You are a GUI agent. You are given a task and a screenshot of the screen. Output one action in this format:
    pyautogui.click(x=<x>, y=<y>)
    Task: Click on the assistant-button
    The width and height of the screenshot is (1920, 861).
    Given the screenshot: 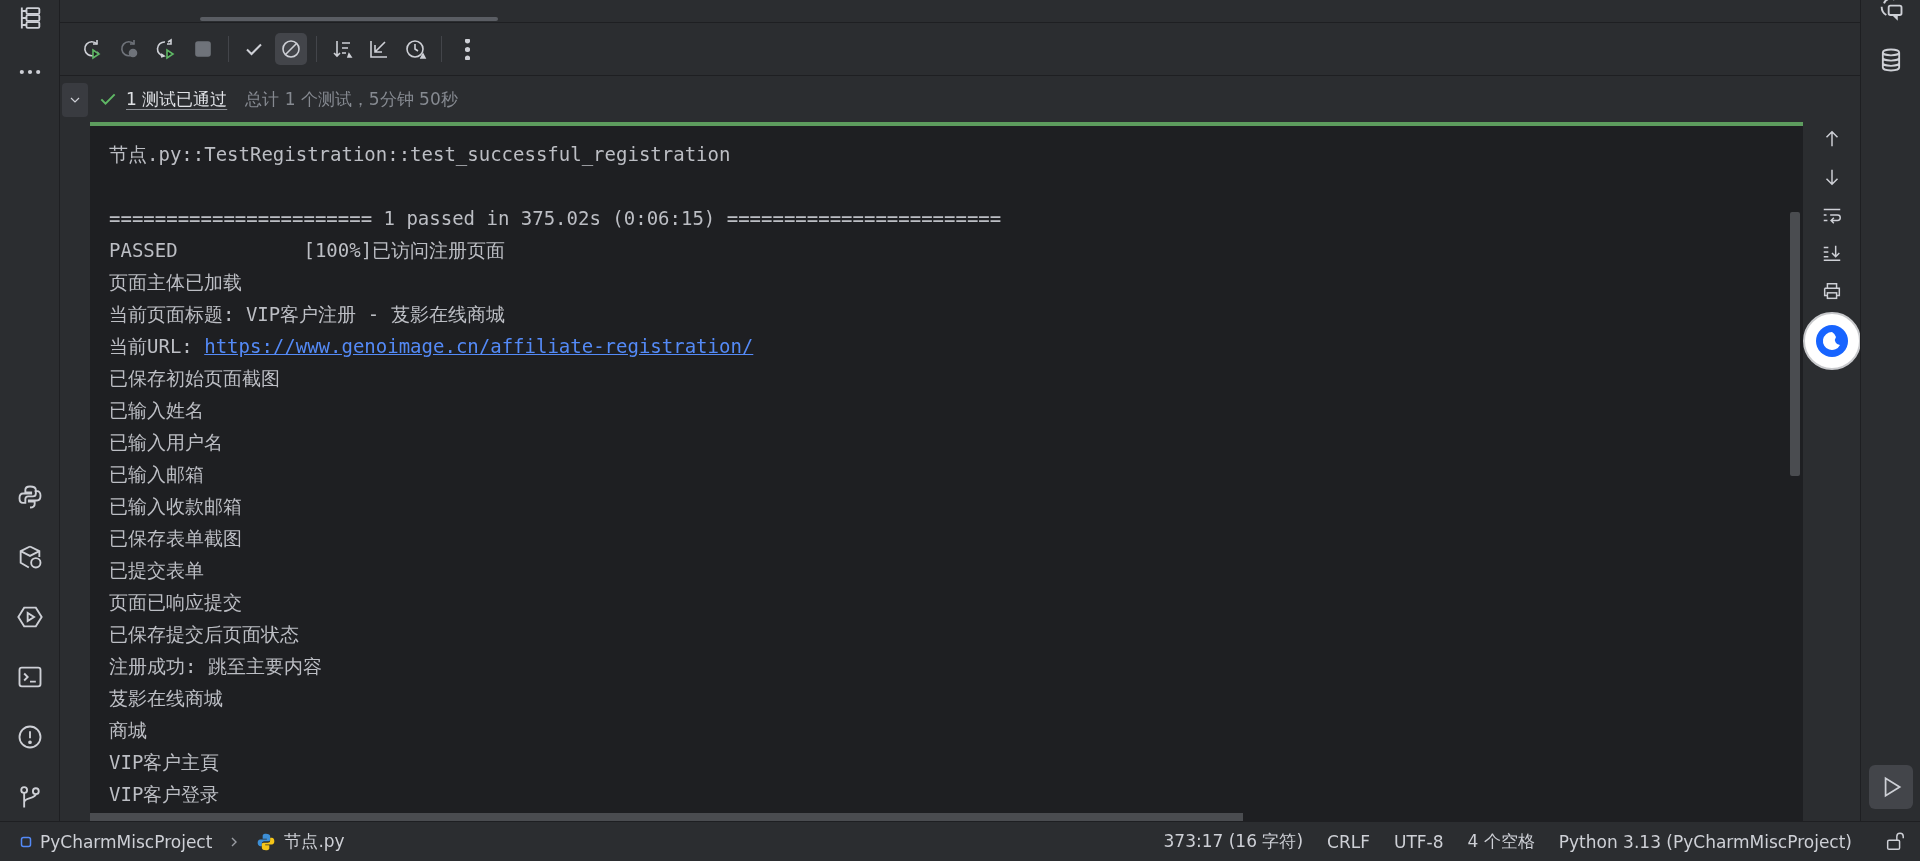 What is the action you would take?
    pyautogui.click(x=1831, y=341)
    